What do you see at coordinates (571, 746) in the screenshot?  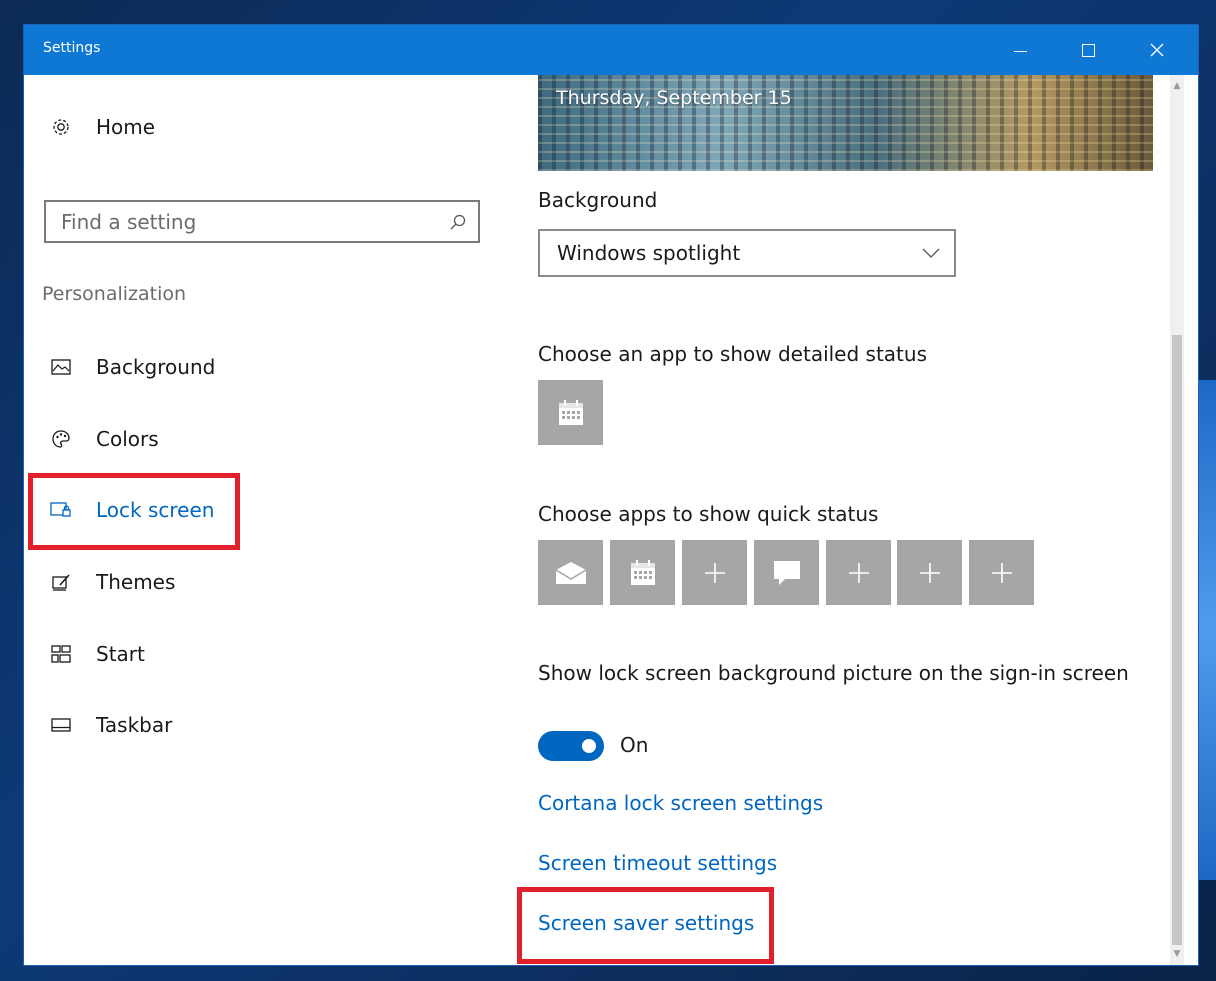 I see `signin-background-toggle` at bounding box center [571, 746].